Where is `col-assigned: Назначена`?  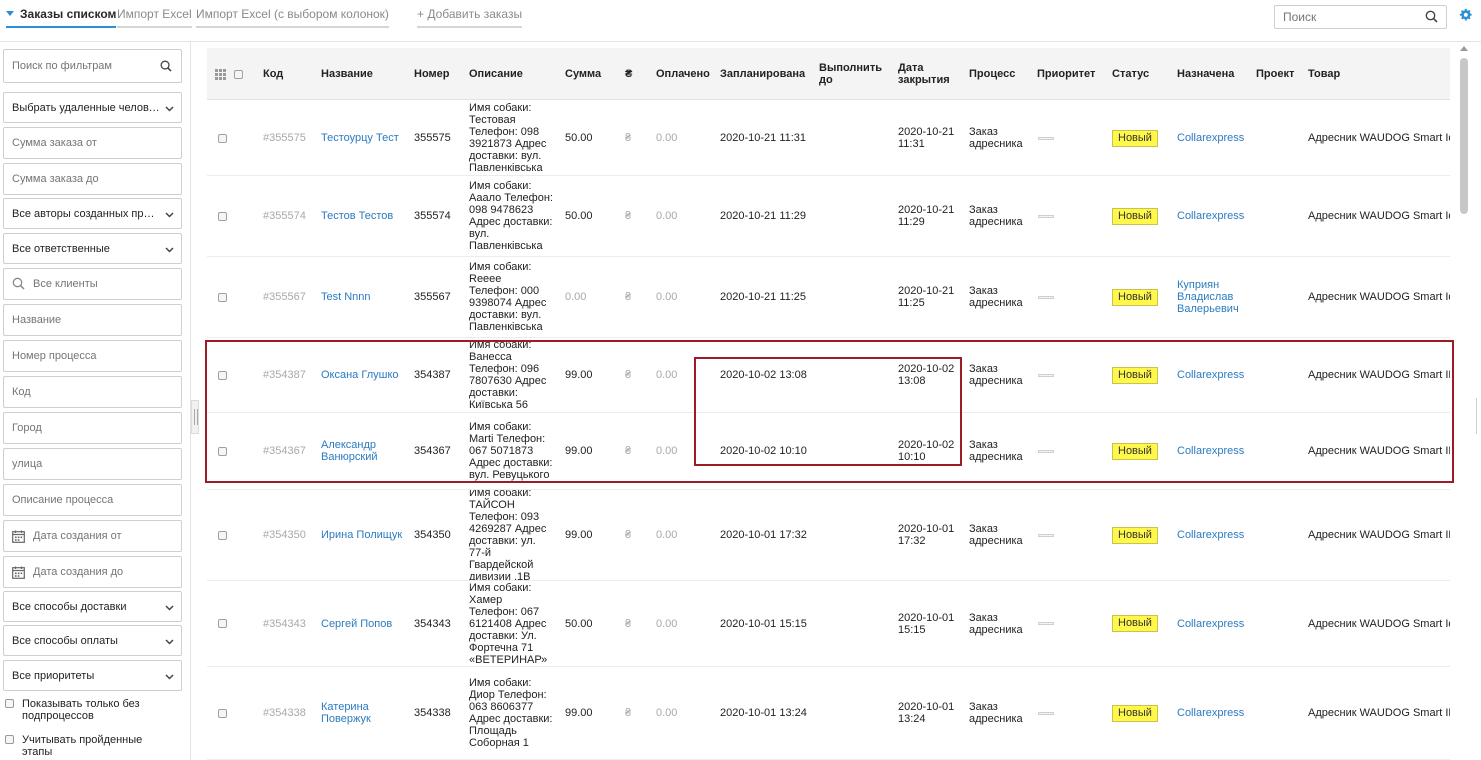
col-assigned: Назначена is located at coordinates (1205, 74).